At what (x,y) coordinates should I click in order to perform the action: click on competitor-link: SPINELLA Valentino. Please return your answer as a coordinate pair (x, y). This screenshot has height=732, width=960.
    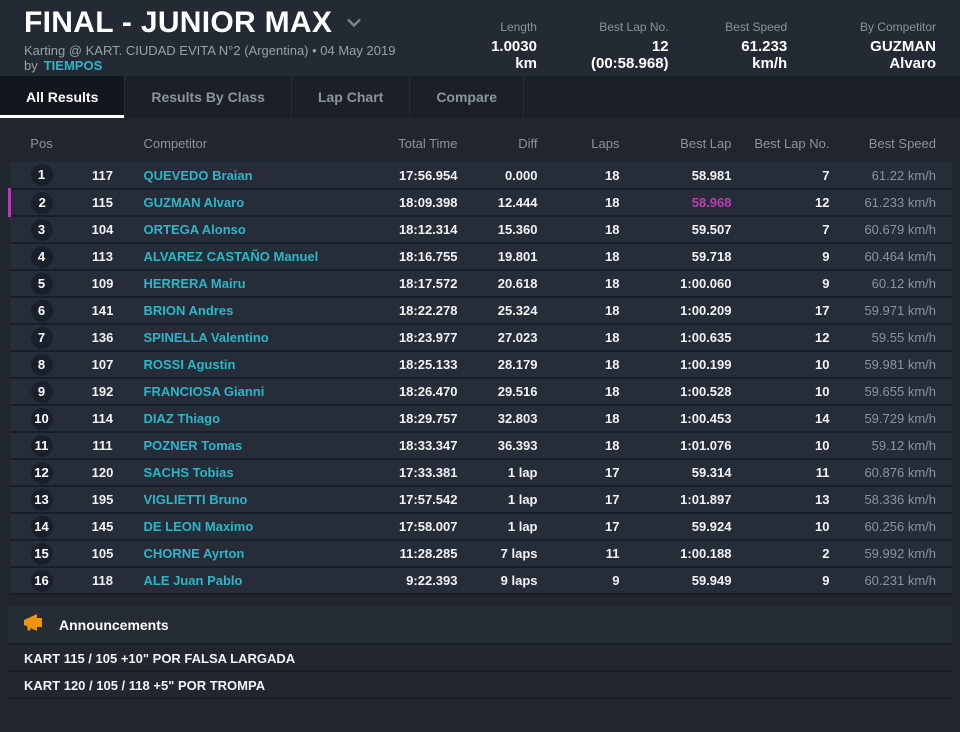
    Looking at the image, I should click on (206, 337).